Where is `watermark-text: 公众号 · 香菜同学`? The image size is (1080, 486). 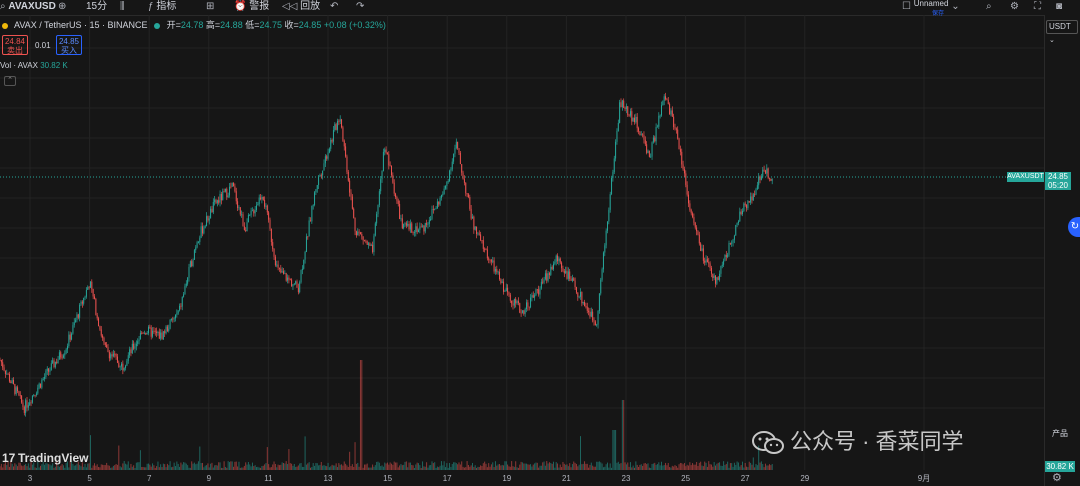 watermark-text: 公众号 · 香菜同学 is located at coordinates (877, 441).